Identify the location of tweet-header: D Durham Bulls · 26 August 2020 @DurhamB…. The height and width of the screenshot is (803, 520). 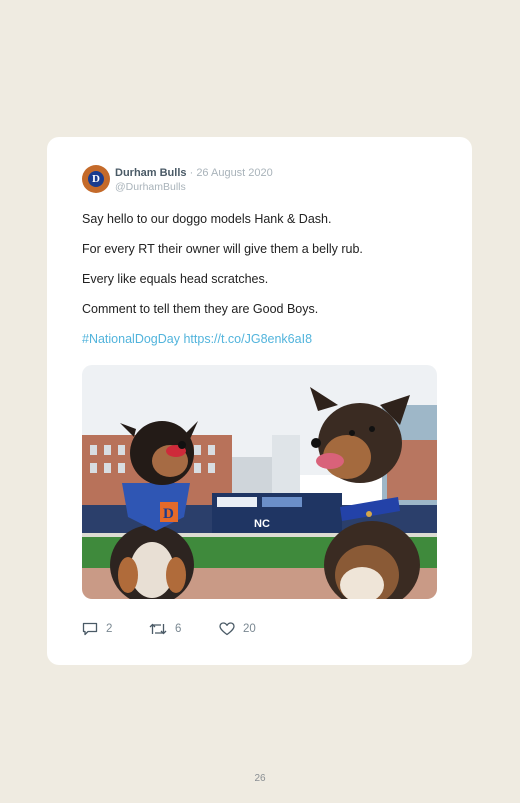
(262, 180).